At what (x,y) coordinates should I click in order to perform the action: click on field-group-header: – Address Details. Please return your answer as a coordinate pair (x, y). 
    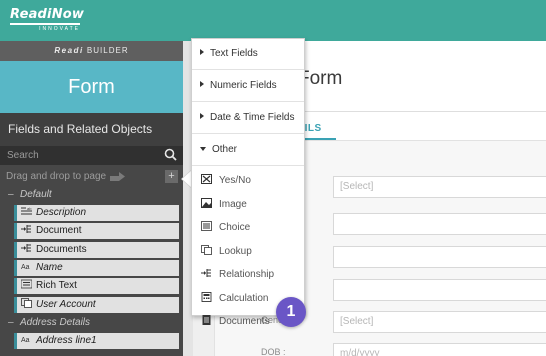
    Looking at the image, I should click on (45, 323).